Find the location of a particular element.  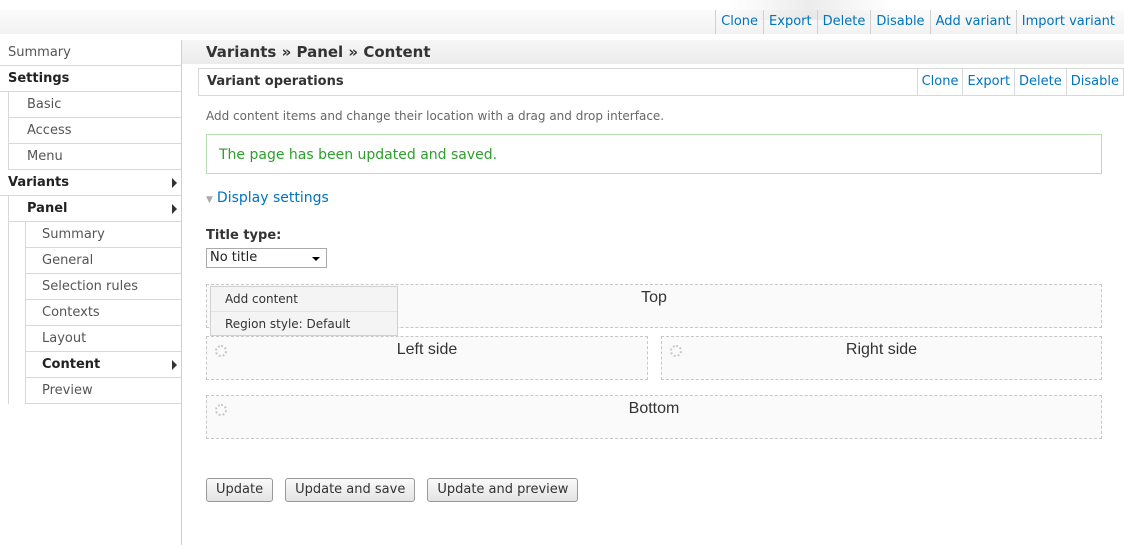

page-export-link: Export is located at coordinates (790, 22).